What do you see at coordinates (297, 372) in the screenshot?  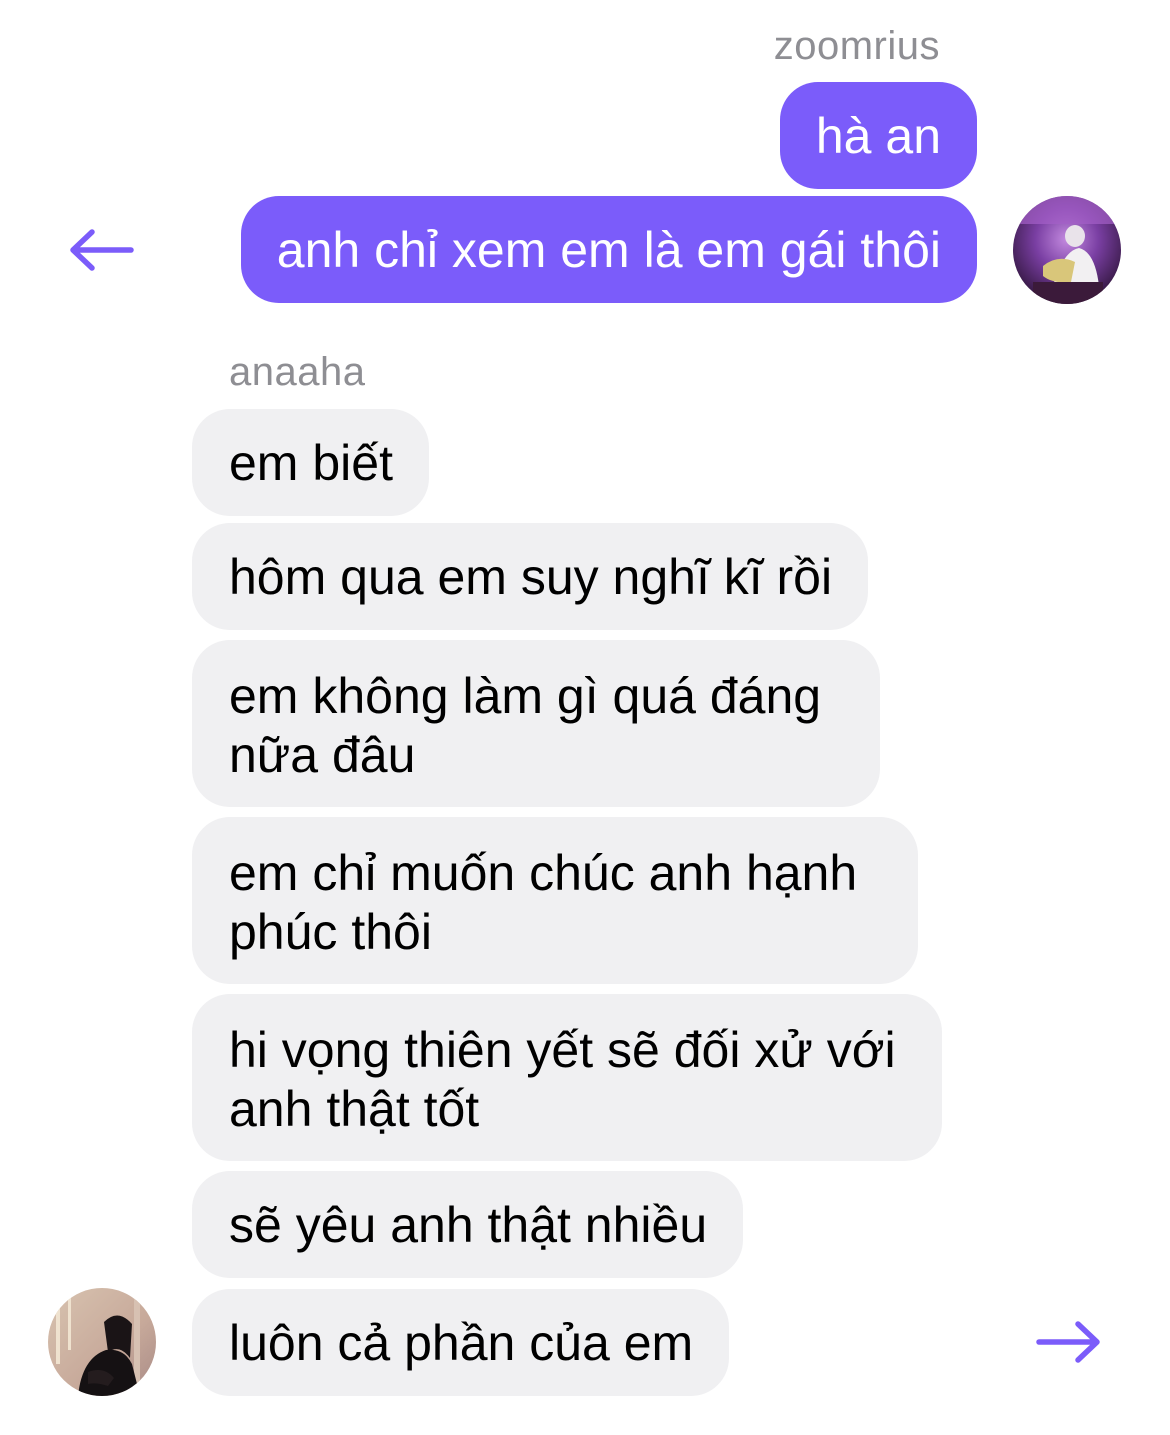 I see `incoming-sender-name: anaaha` at bounding box center [297, 372].